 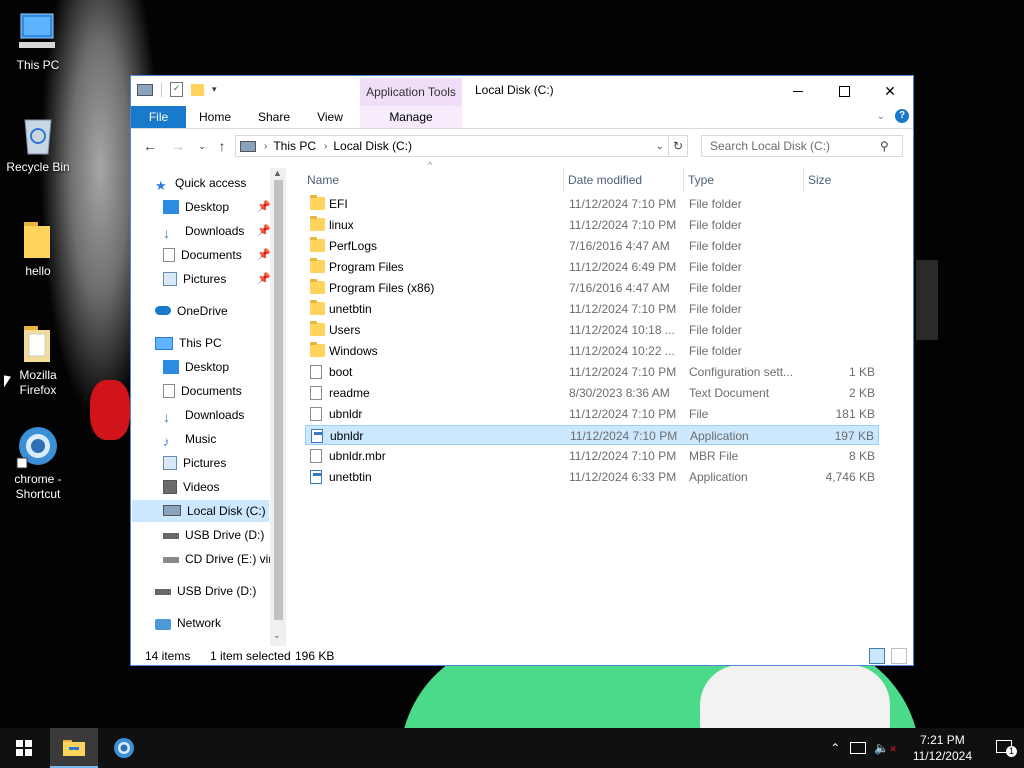 What do you see at coordinates (843, 180) in the screenshot?
I see `column-header-size: Size` at bounding box center [843, 180].